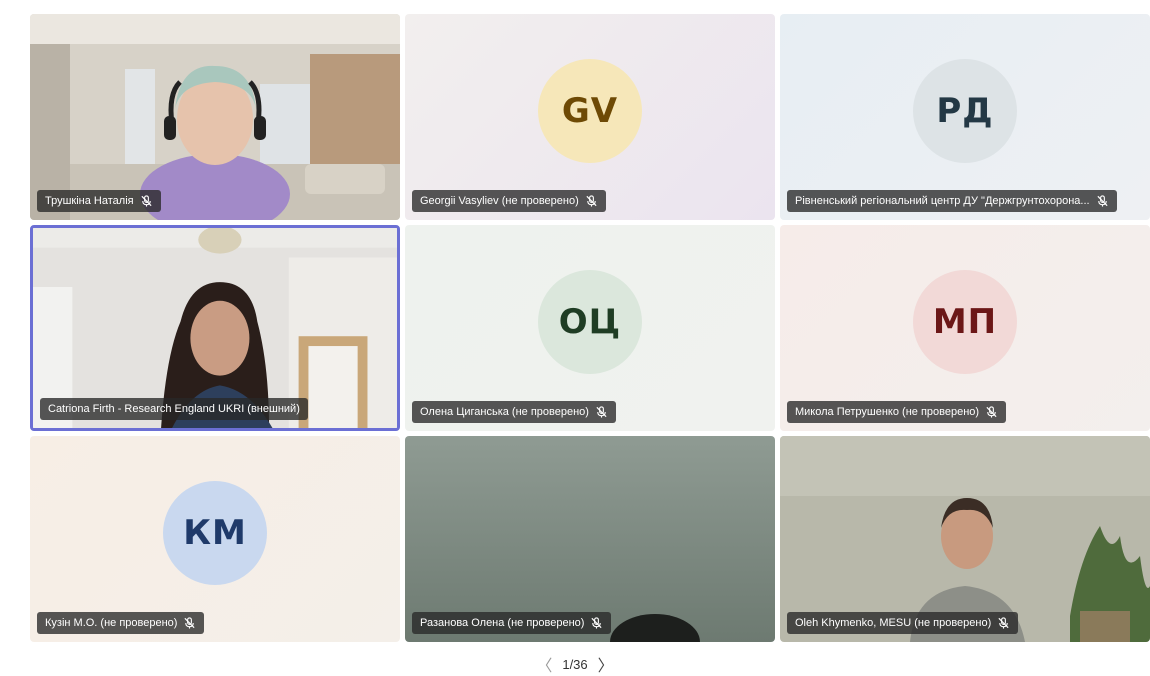 The image size is (1150, 676). I want to click on name-label: Трушкіна Наталія, so click(99, 201).